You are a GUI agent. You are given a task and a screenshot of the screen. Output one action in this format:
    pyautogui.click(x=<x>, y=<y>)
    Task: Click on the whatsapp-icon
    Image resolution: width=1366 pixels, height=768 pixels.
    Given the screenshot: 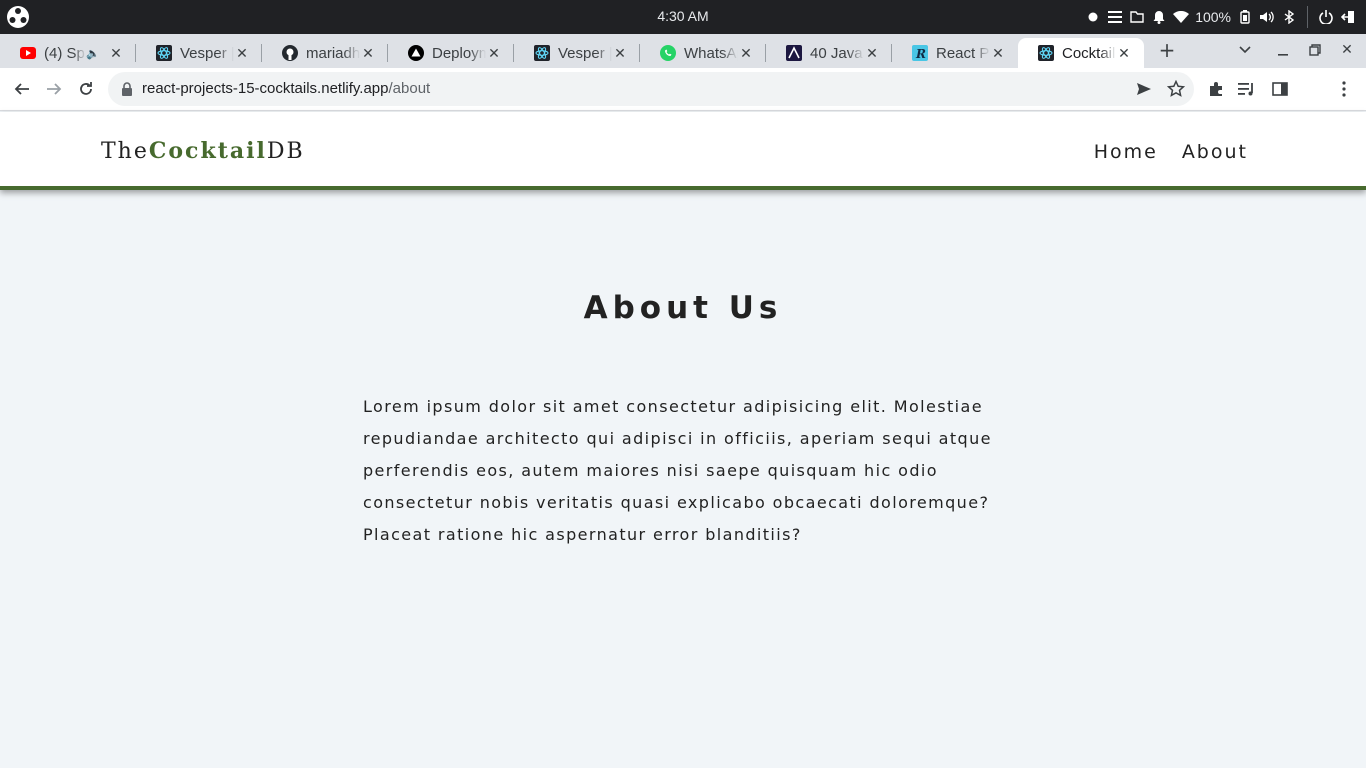 What is the action you would take?
    pyautogui.click(x=668, y=53)
    